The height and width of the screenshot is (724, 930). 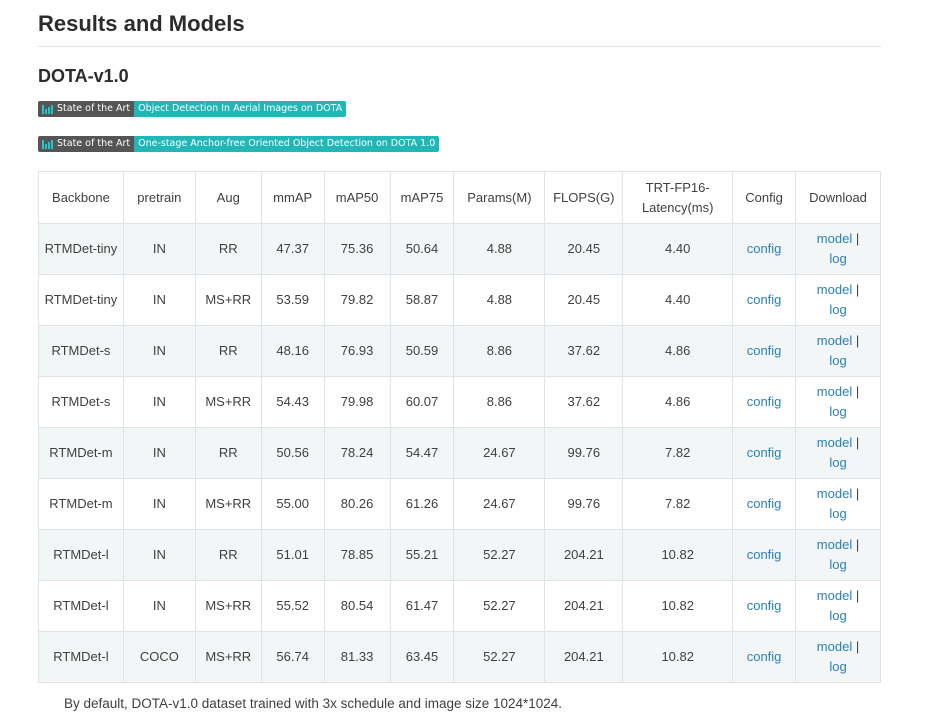 I want to click on cell-params: 52.27, so click(x=499, y=606).